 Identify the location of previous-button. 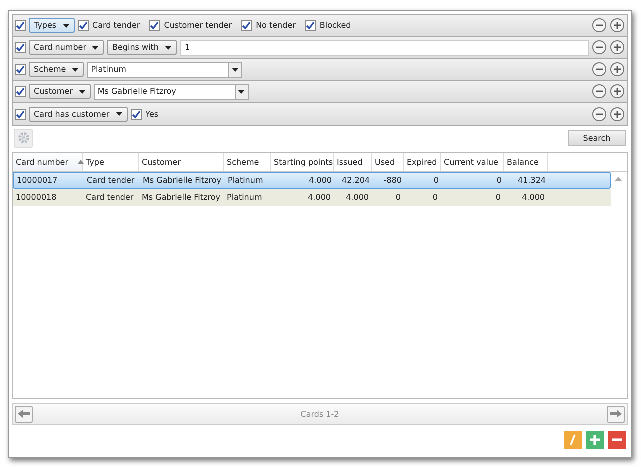
(24, 414).